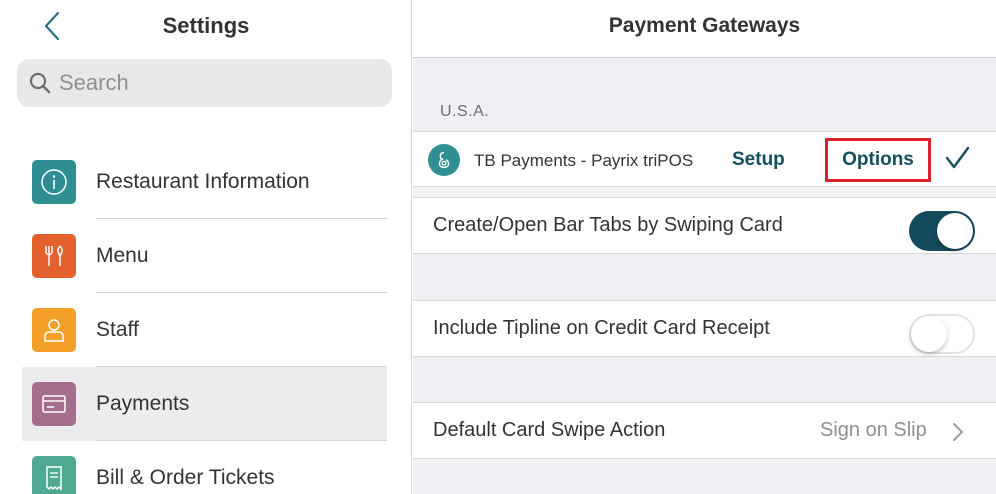  What do you see at coordinates (204, 256) in the screenshot?
I see `menu-item-menu: Menu` at bounding box center [204, 256].